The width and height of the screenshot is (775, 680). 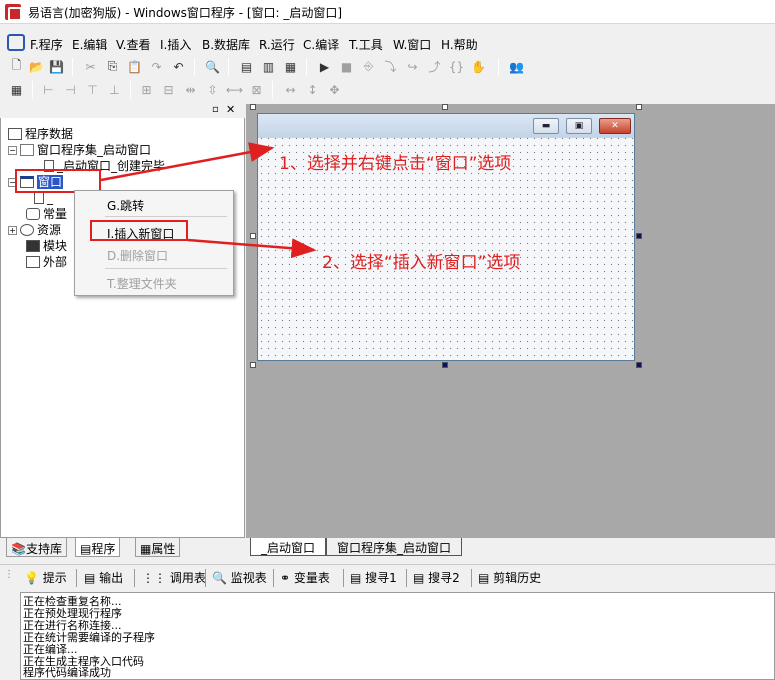 I want to click on tab-output: ▤ 输出, so click(x=103, y=578).